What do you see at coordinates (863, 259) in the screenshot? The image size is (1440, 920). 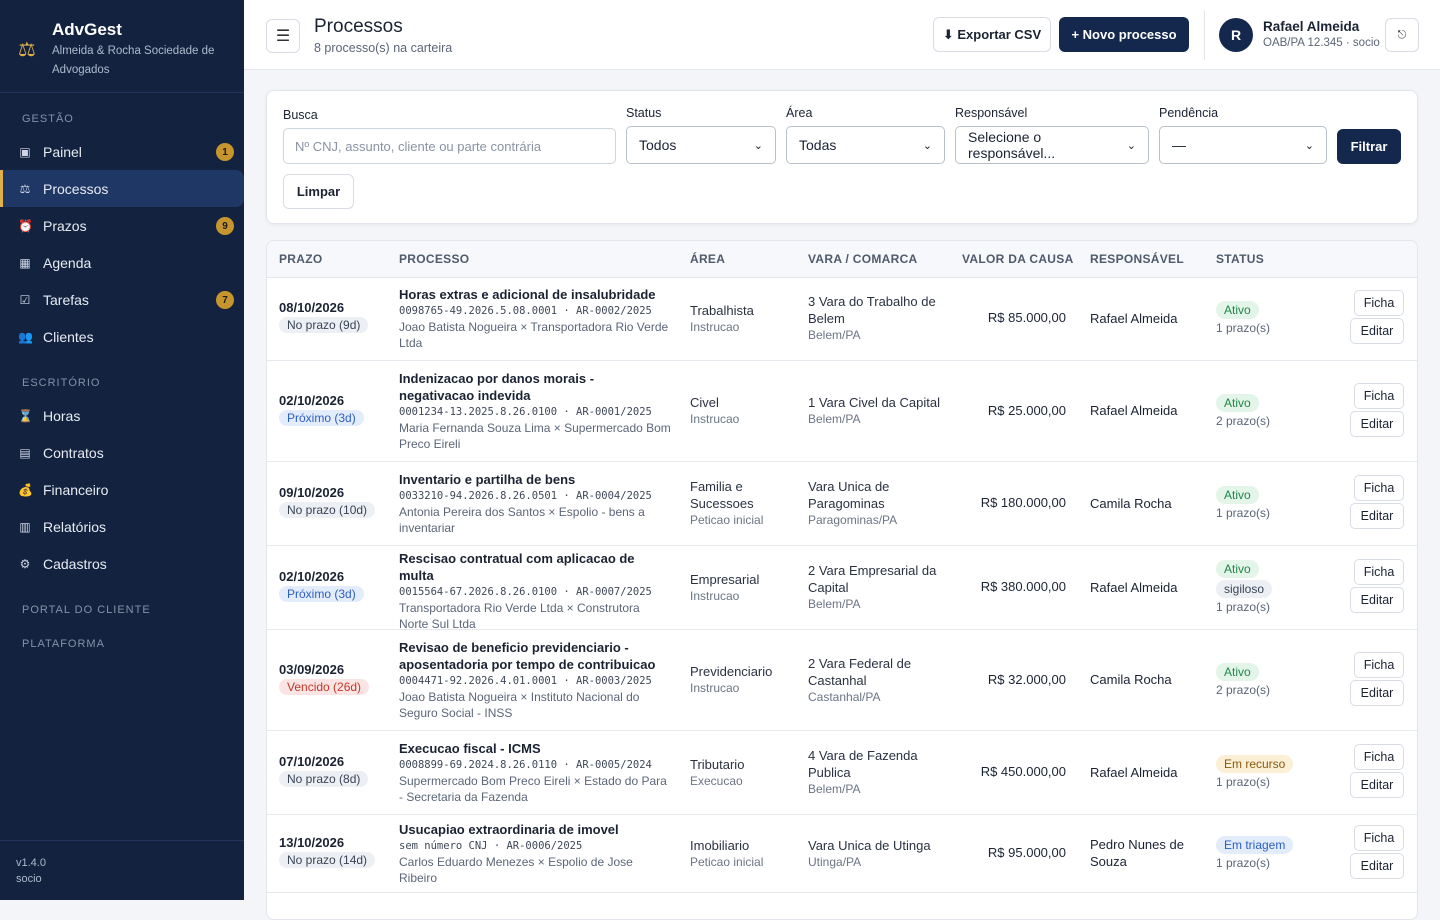 I see `col-vara: VARA / COMARCA` at bounding box center [863, 259].